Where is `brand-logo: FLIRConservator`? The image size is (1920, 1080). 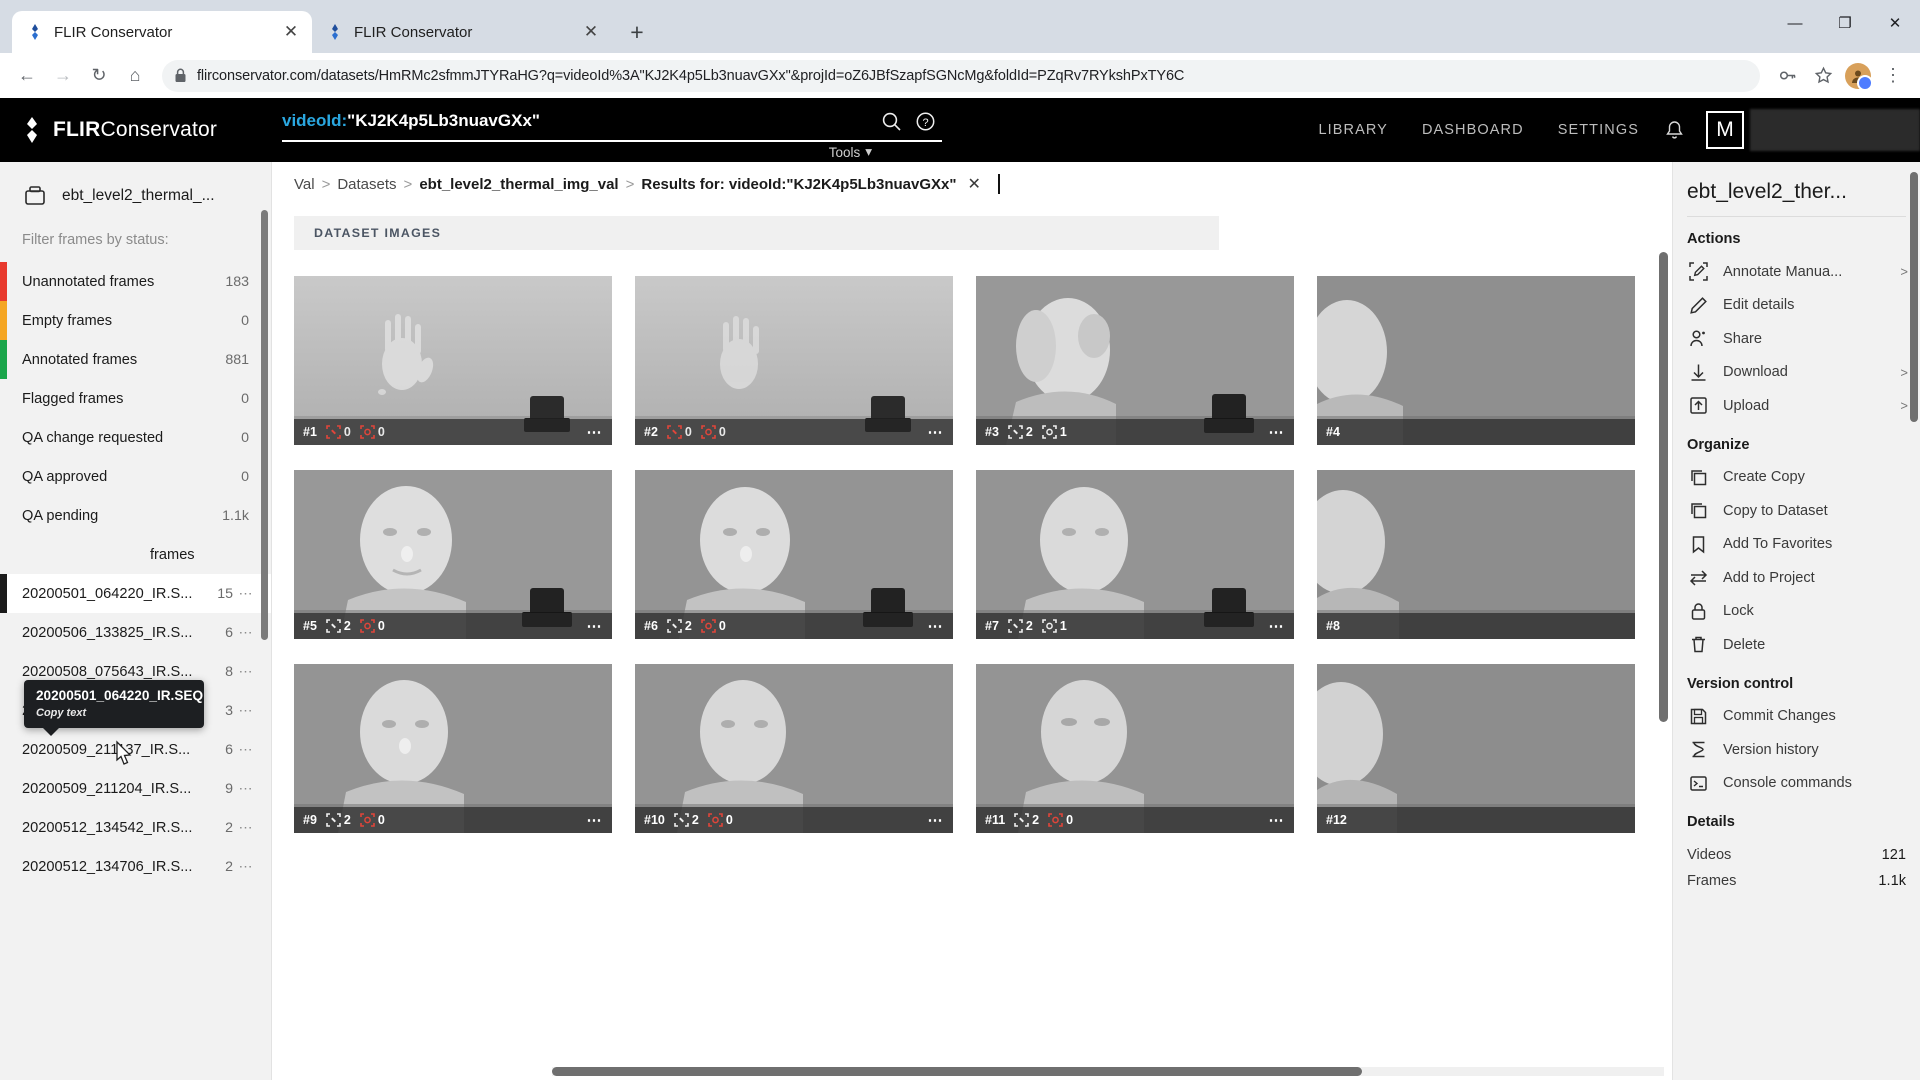
brand-logo: FLIRConservator is located at coordinates (141, 130).